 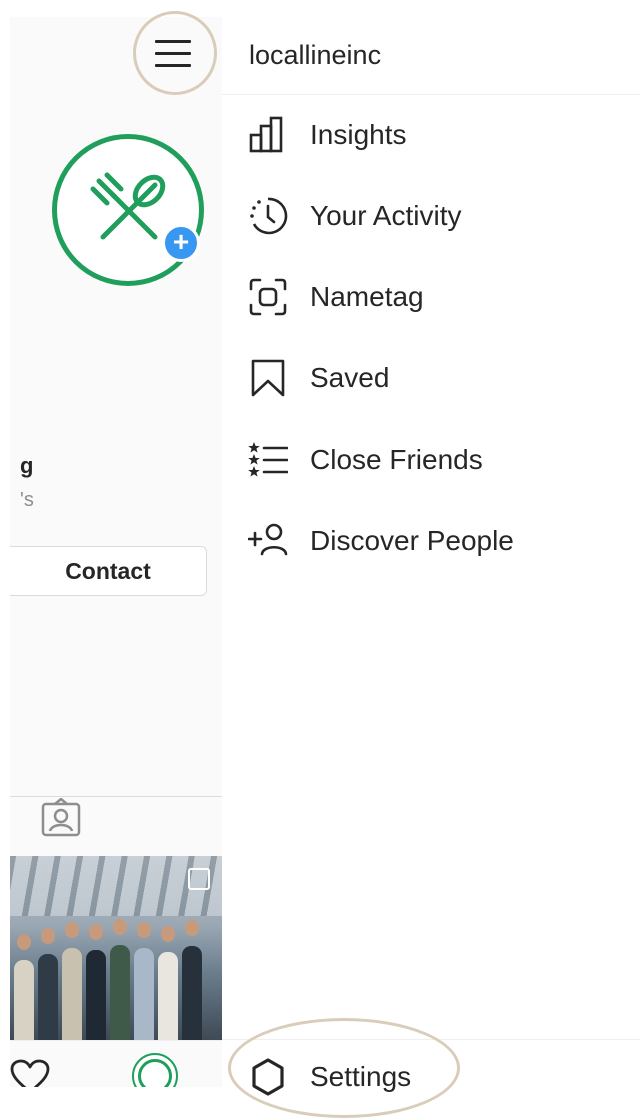 I want to click on menu-item-saved: Saved, so click(x=431, y=378).